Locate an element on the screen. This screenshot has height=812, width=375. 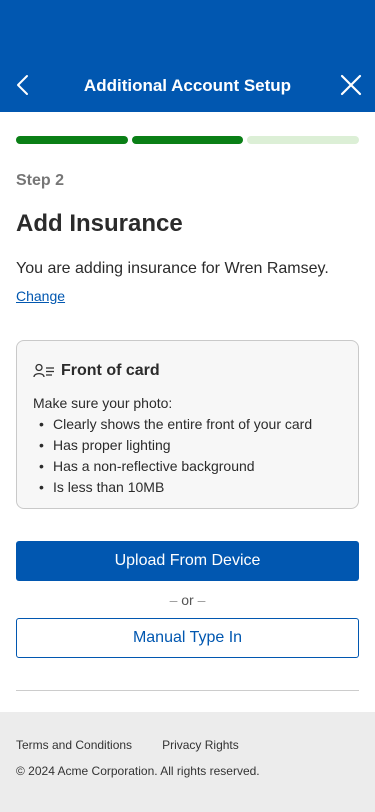
or-separator: – or – is located at coordinates (187, 600).